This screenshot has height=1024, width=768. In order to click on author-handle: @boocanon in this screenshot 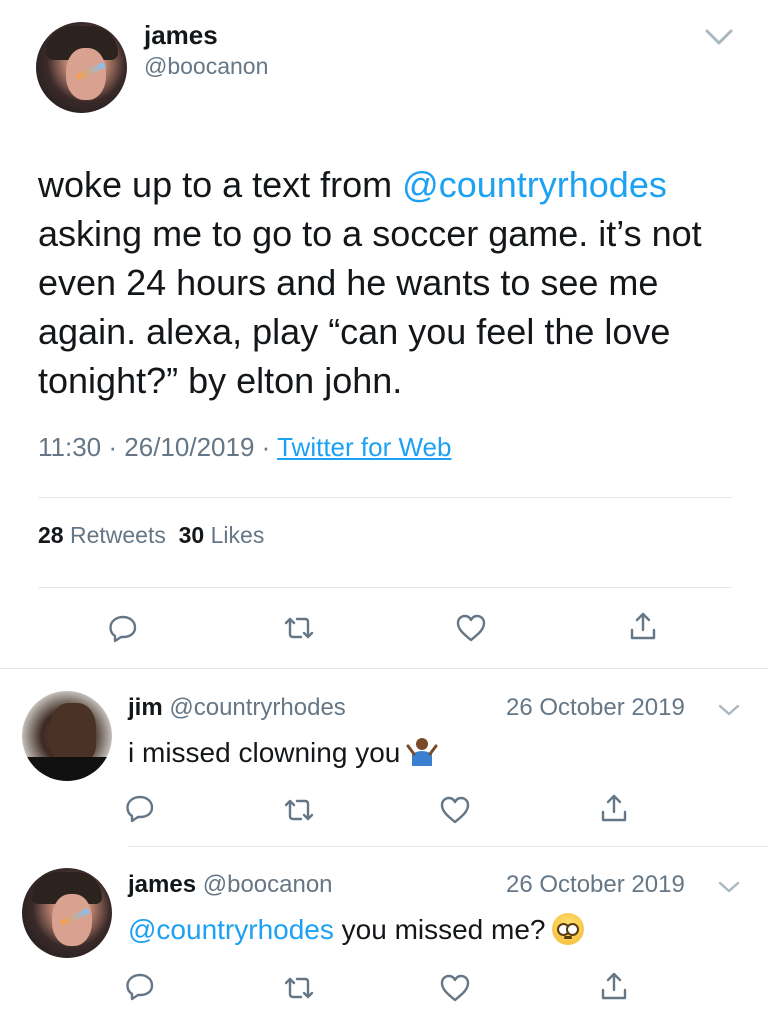, I will do `click(206, 66)`.